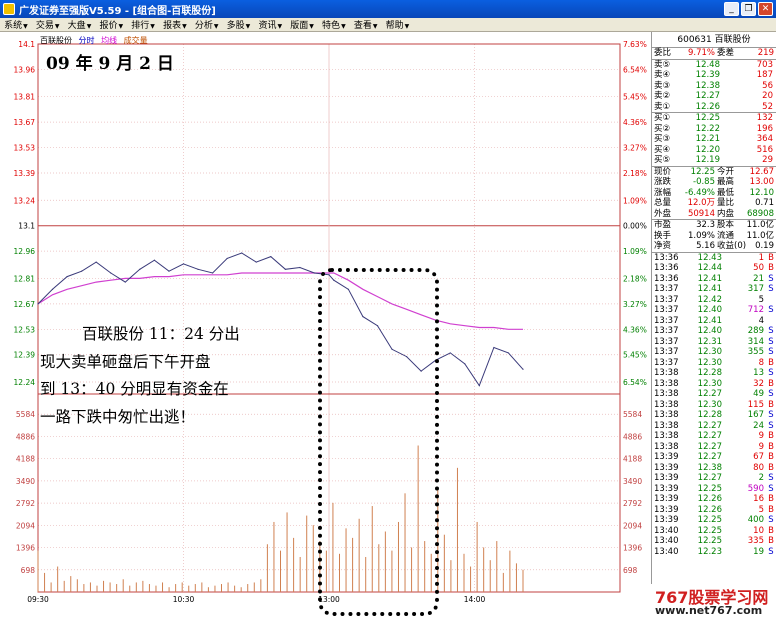  I want to click on menu-item: 排行▼, so click(143, 24).